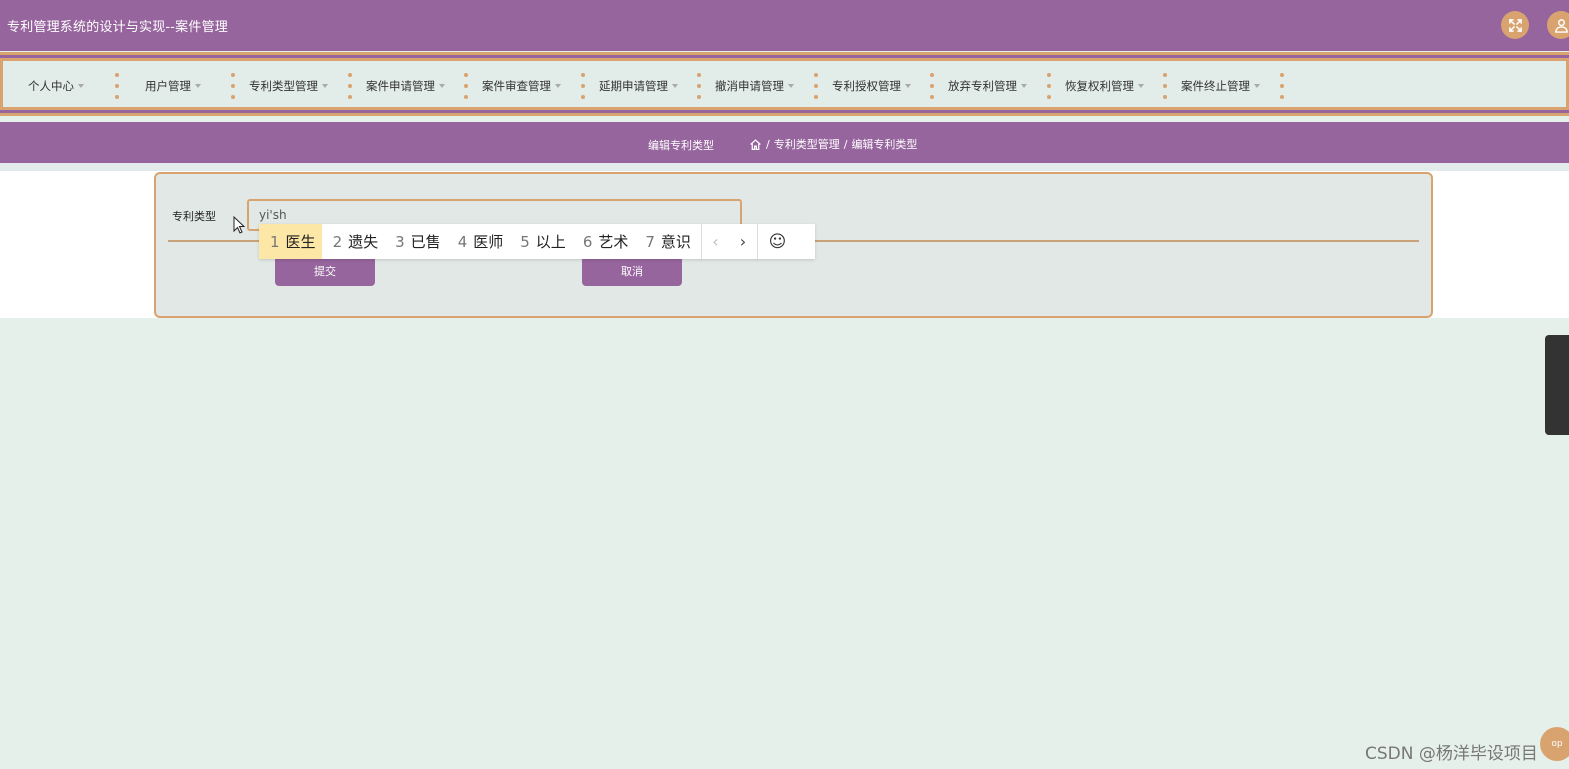  Describe the element at coordinates (1558, 25) in the screenshot. I see `user-icon` at that location.